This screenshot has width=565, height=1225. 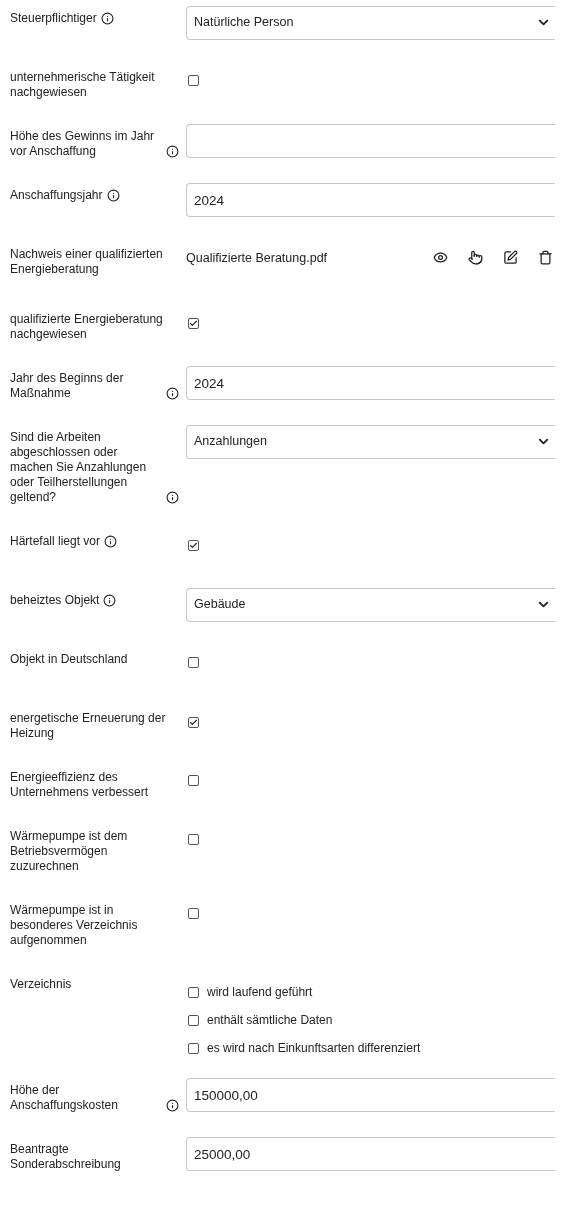 I want to click on field-label: unternehmerische Tätigkeit nachgewiesen, so click(x=83, y=85).